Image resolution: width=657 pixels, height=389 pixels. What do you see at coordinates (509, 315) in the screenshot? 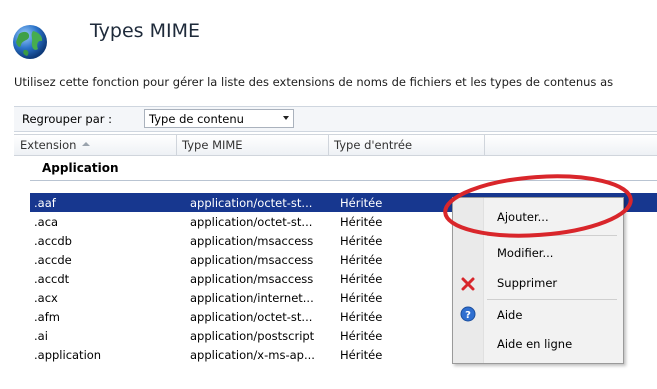
I see `menu-item-help: Aide` at bounding box center [509, 315].